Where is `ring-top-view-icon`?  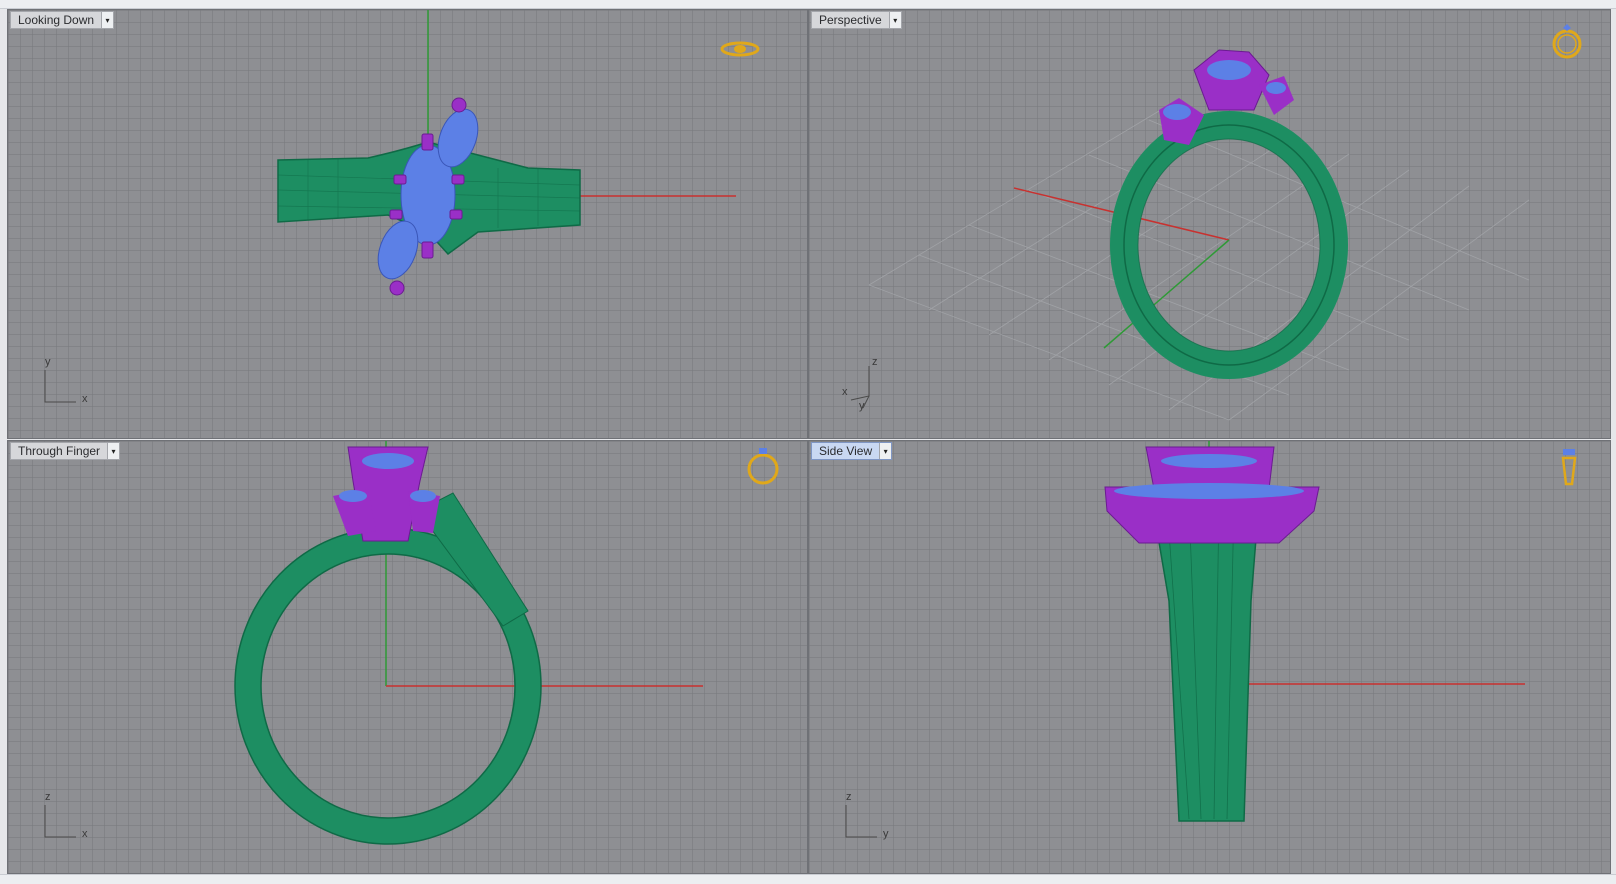
ring-top-view-icon is located at coordinates (740, 55).